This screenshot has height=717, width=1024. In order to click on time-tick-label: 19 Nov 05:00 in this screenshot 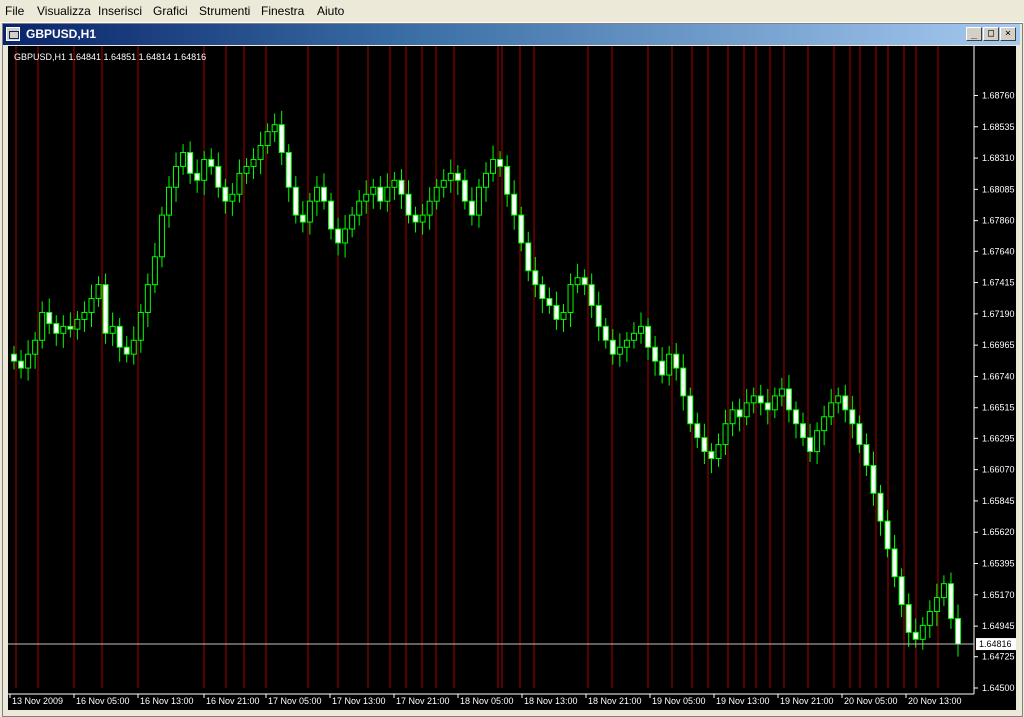, I will do `click(679, 701)`.